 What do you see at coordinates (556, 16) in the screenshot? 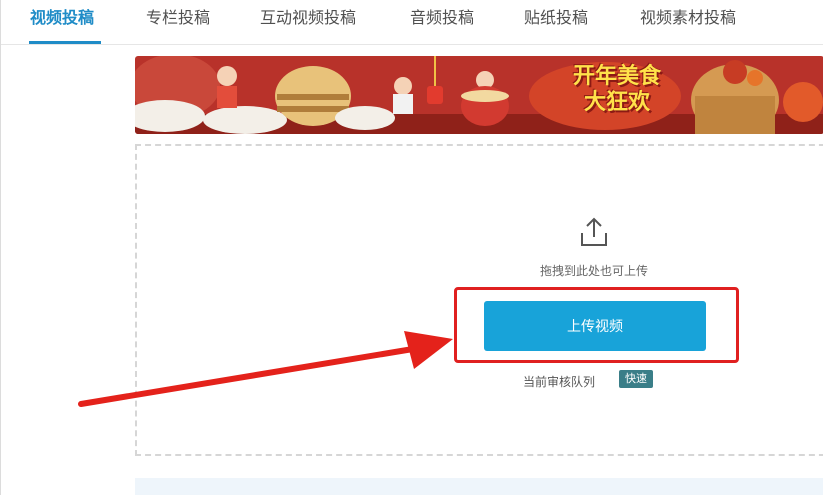
I see `tab-sticker: 贴纸投稿` at bounding box center [556, 16].